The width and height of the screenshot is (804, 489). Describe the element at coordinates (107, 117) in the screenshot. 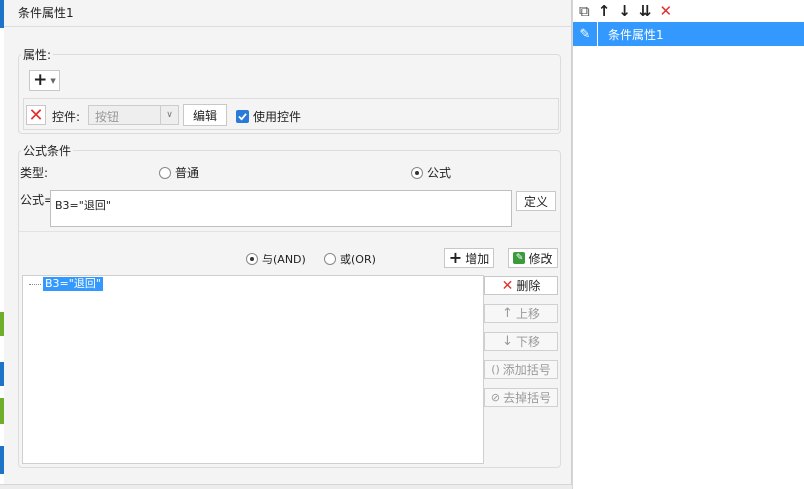

I see `control-select-value: 按钮` at that location.